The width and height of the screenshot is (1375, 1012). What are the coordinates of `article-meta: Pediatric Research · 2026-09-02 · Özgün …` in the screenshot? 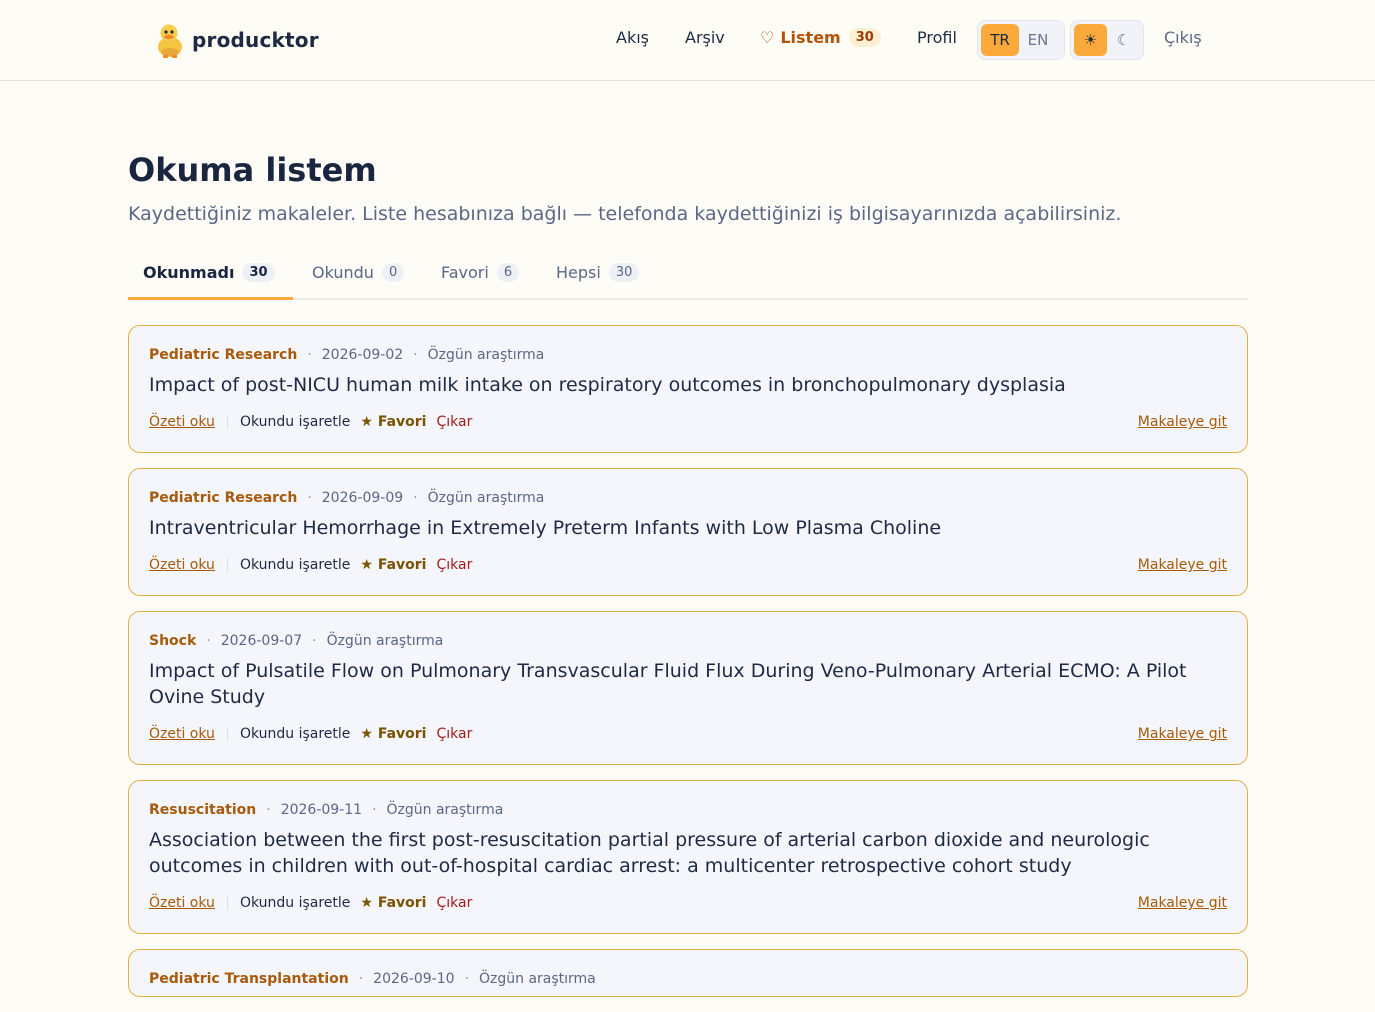 It's located at (688, 355).